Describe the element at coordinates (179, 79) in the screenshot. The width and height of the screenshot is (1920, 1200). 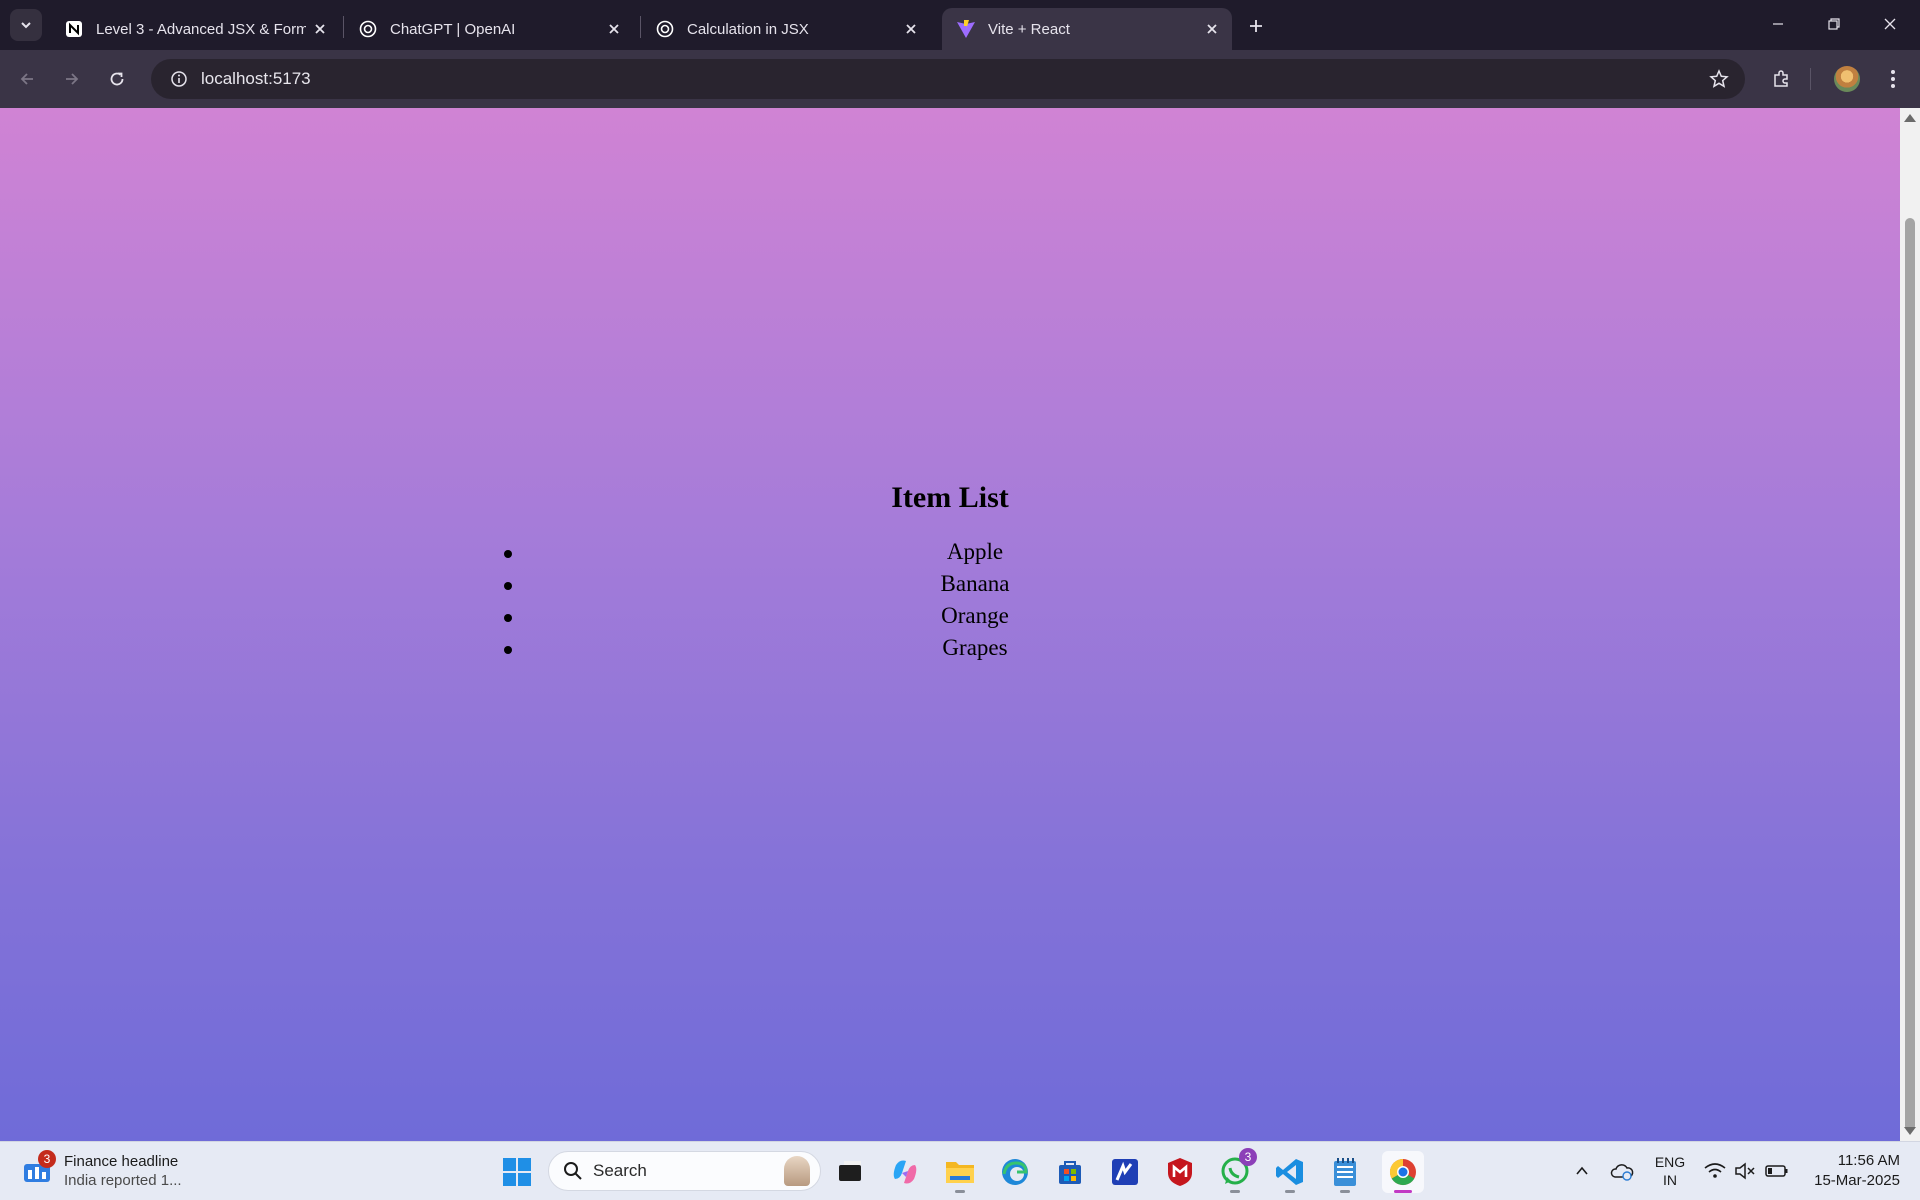
I see `site-info-icon` at that location.